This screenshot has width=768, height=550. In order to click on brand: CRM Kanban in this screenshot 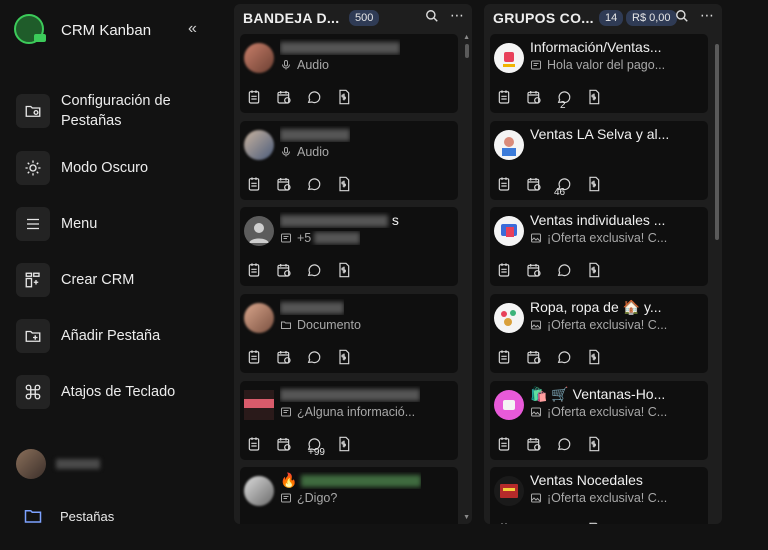, I will do `click(82, 29)`.